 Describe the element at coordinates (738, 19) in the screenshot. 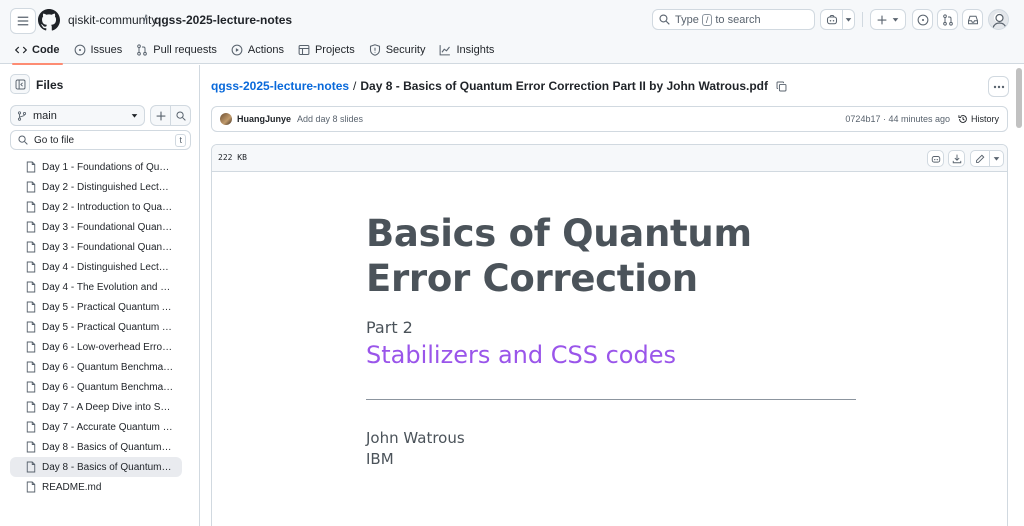

I see `search-suffix: to search` at that location.